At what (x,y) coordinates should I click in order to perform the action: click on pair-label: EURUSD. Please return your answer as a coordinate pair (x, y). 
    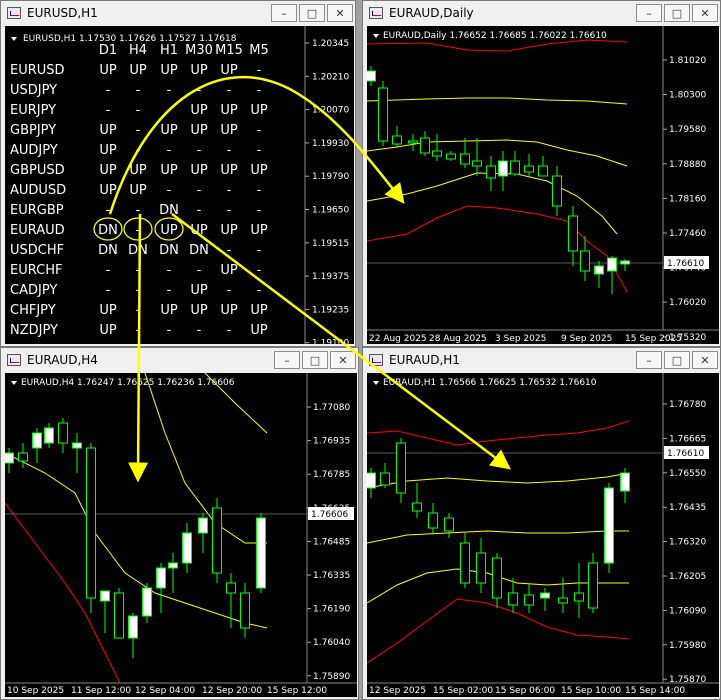
    Looking at the image, I should click on (37, 70).